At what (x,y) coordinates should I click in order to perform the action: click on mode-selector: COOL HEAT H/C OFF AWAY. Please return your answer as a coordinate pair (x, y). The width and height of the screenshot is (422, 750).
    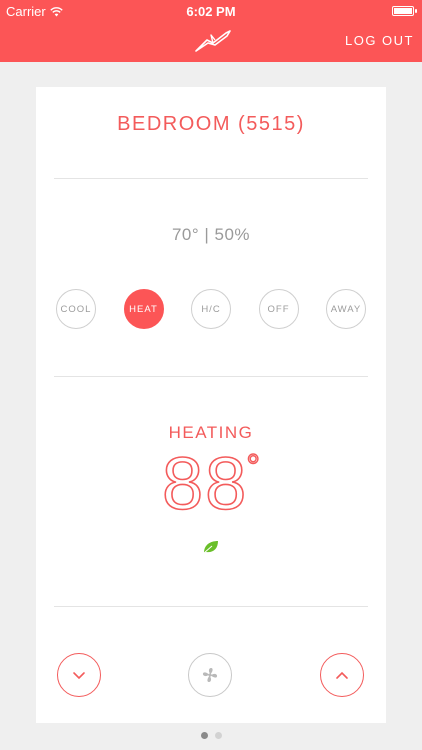
    Looking at the image, I should click on (211, 309).